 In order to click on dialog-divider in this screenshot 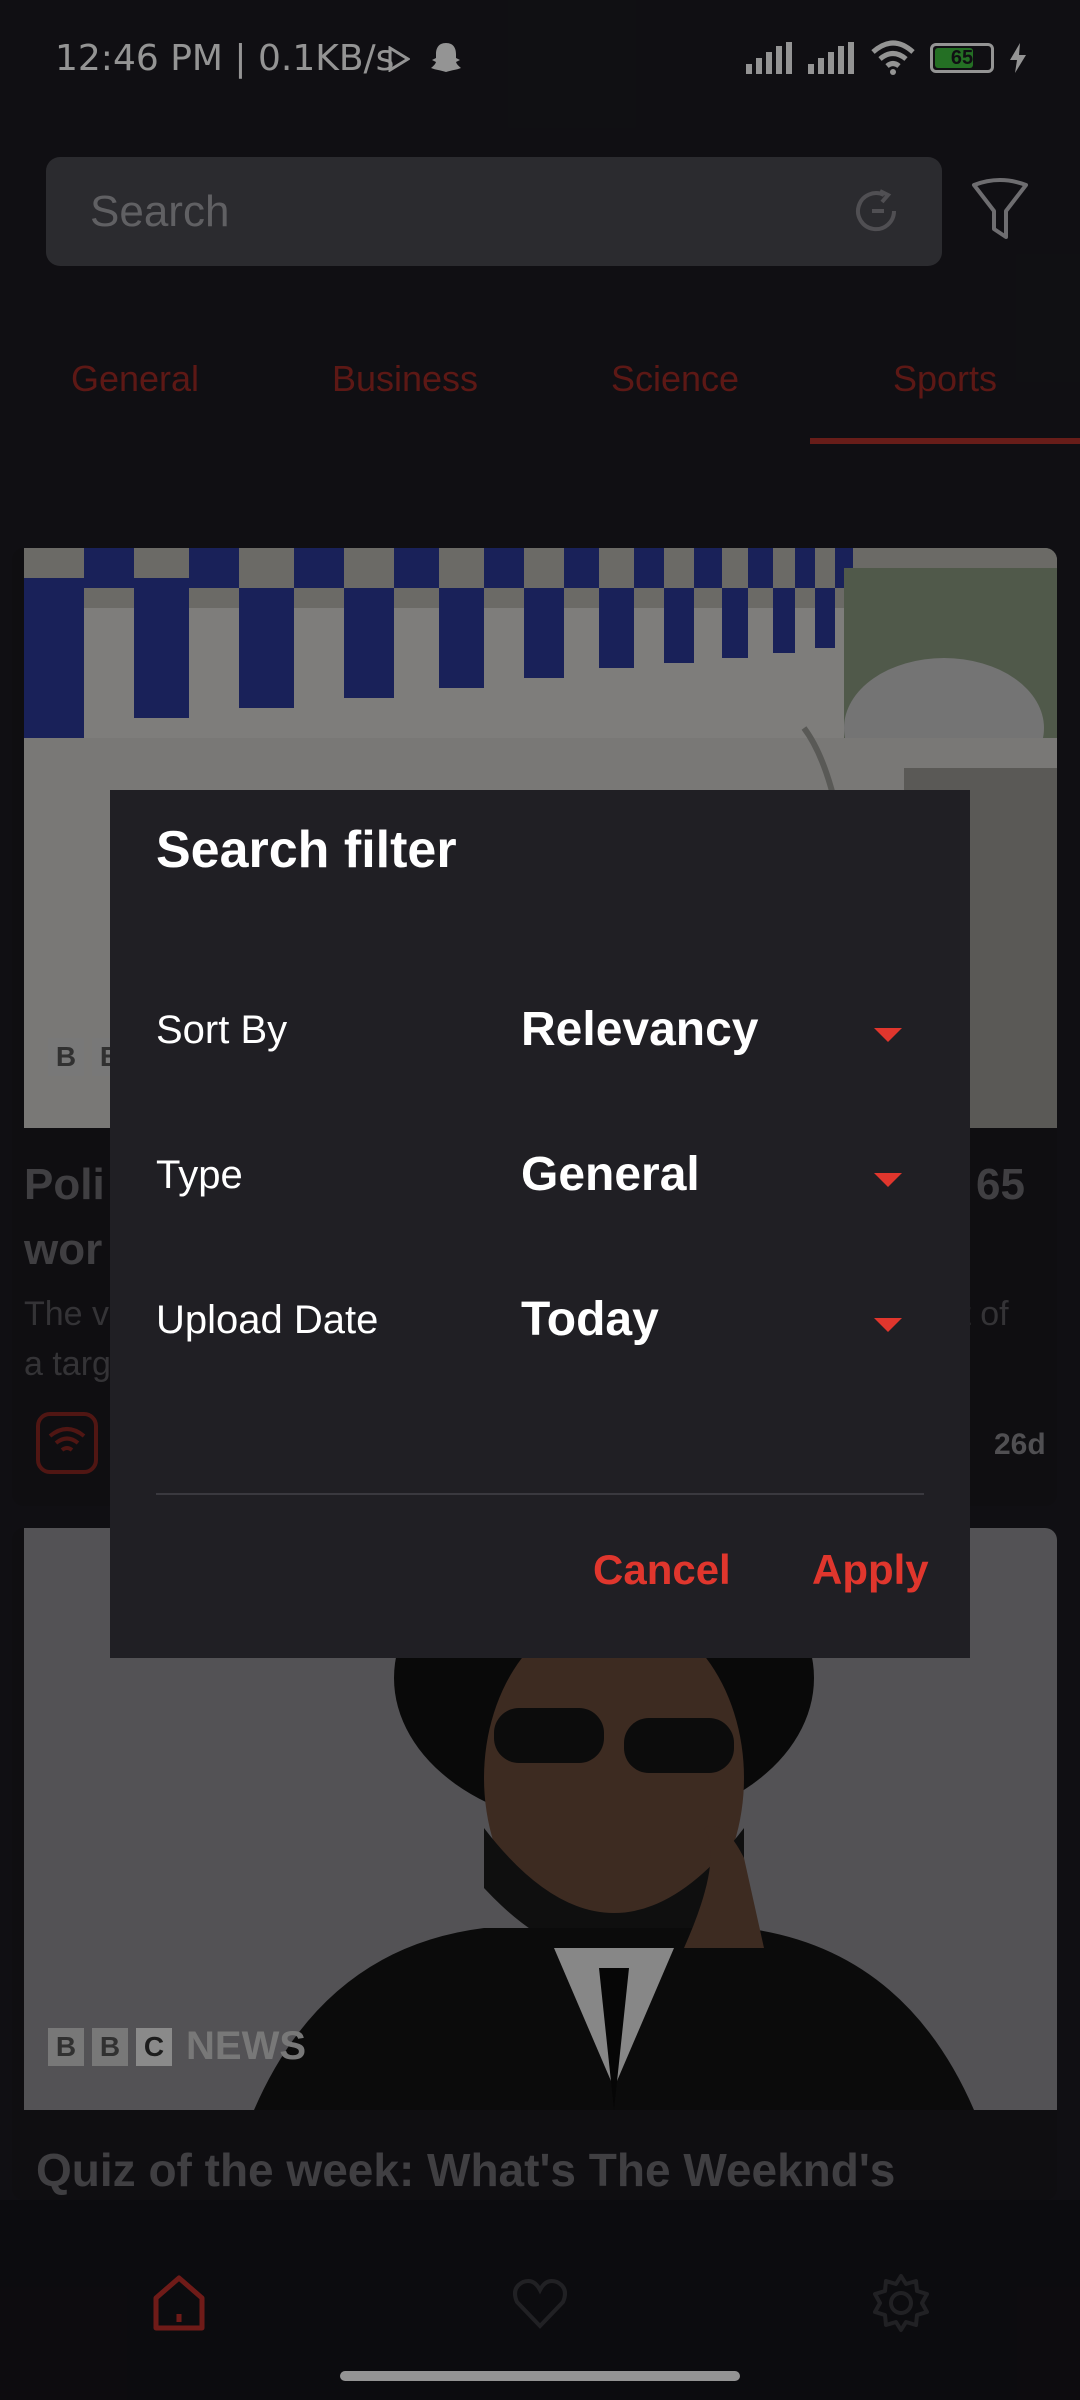, I will do `click(540, 1494)`.